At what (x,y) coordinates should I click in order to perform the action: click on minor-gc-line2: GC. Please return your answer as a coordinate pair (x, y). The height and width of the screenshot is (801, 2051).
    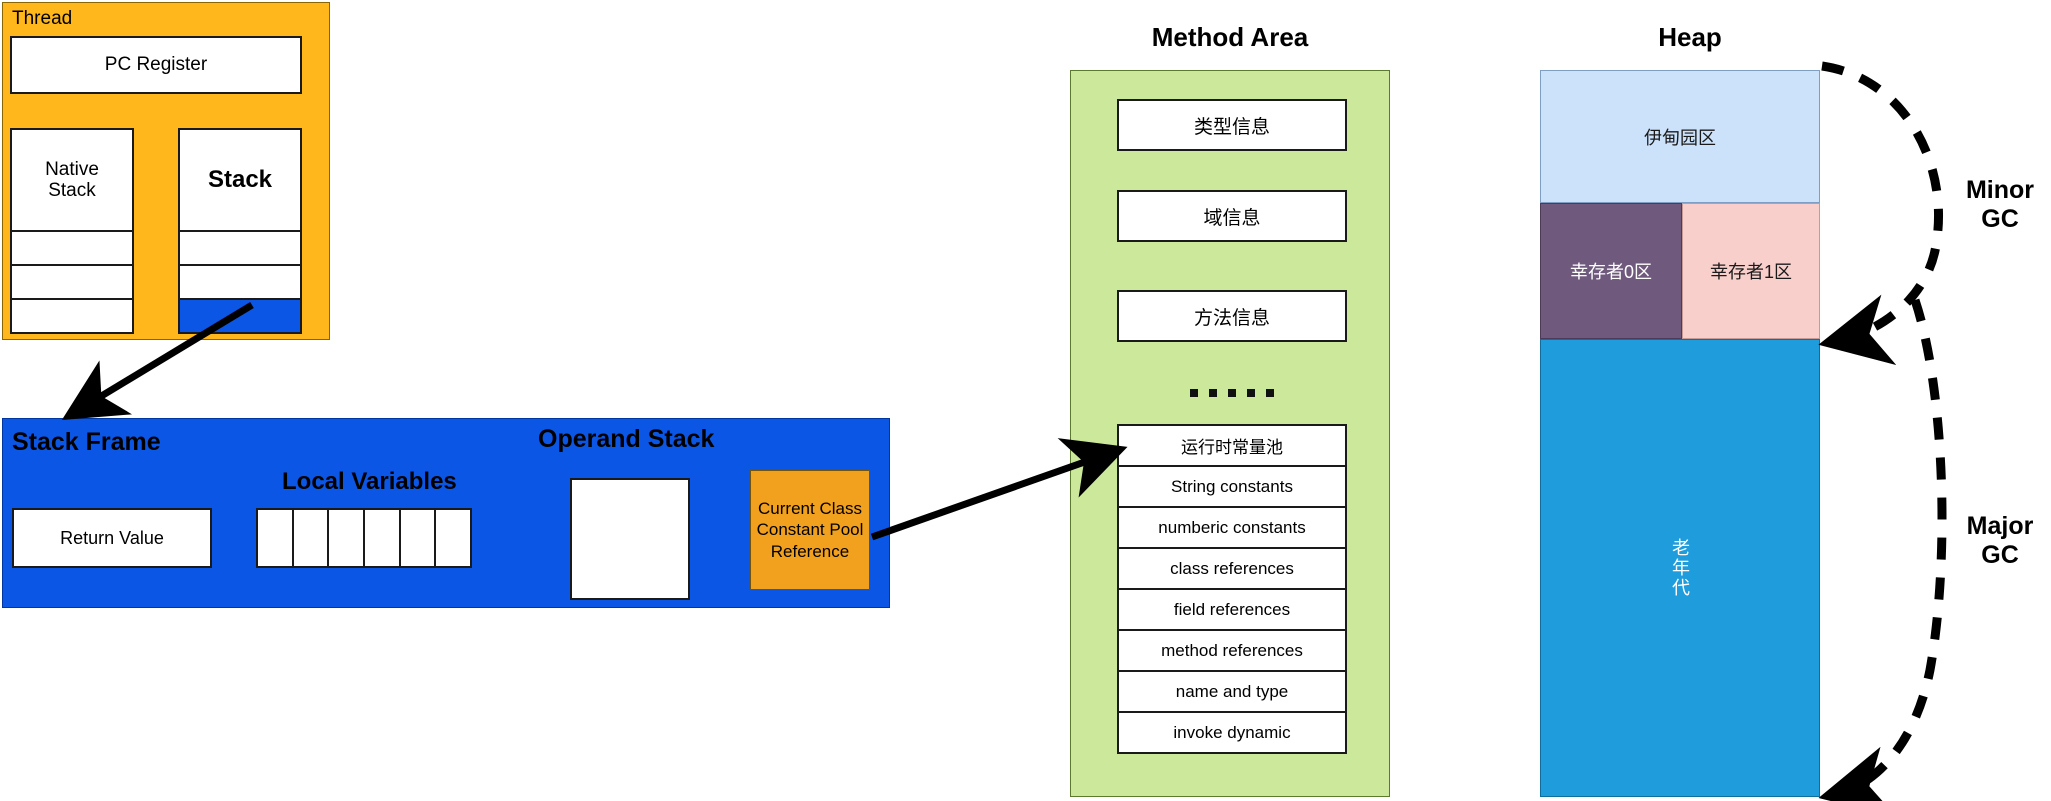
    Looking at the image, I should click on (2000, 218).